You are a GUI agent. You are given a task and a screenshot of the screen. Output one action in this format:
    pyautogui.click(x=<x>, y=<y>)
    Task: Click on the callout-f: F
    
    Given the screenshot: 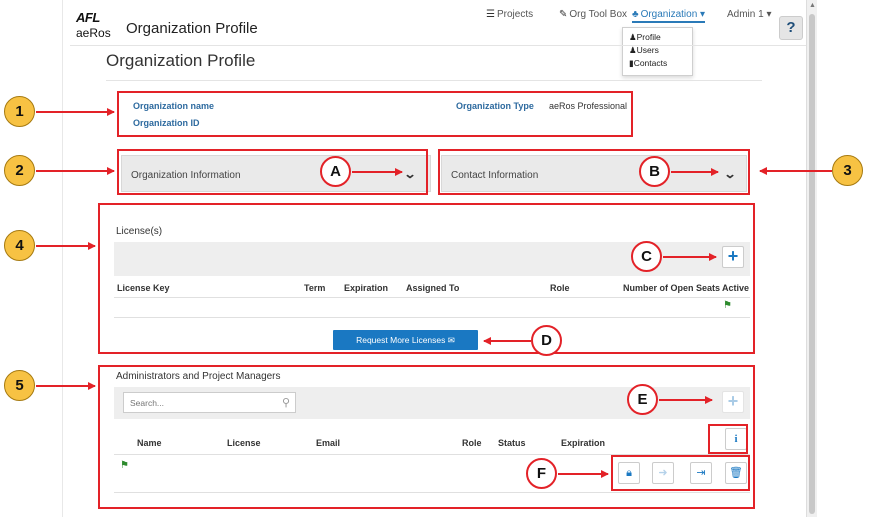 What is the action you would take?
    pyautogui.click(x=541, y=473)
    